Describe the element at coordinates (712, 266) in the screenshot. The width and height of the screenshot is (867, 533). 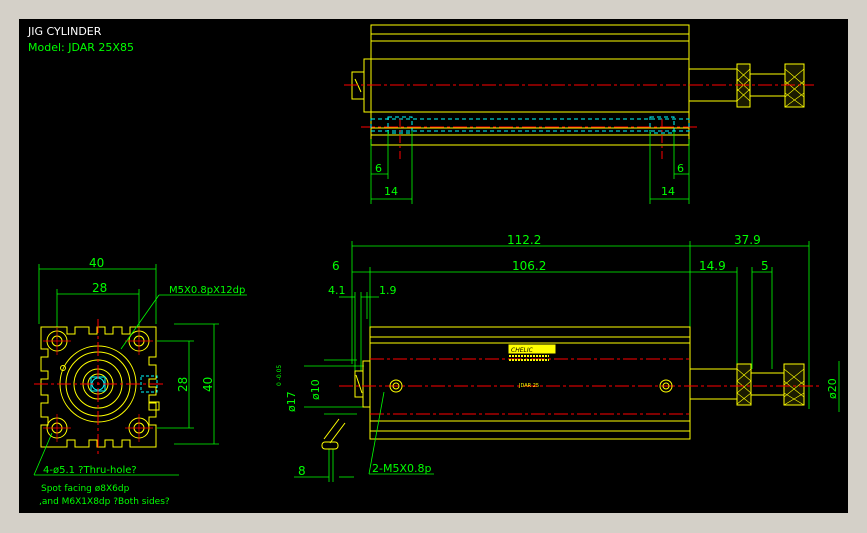
I see `dim-rod-nut: 14.9` at that location.